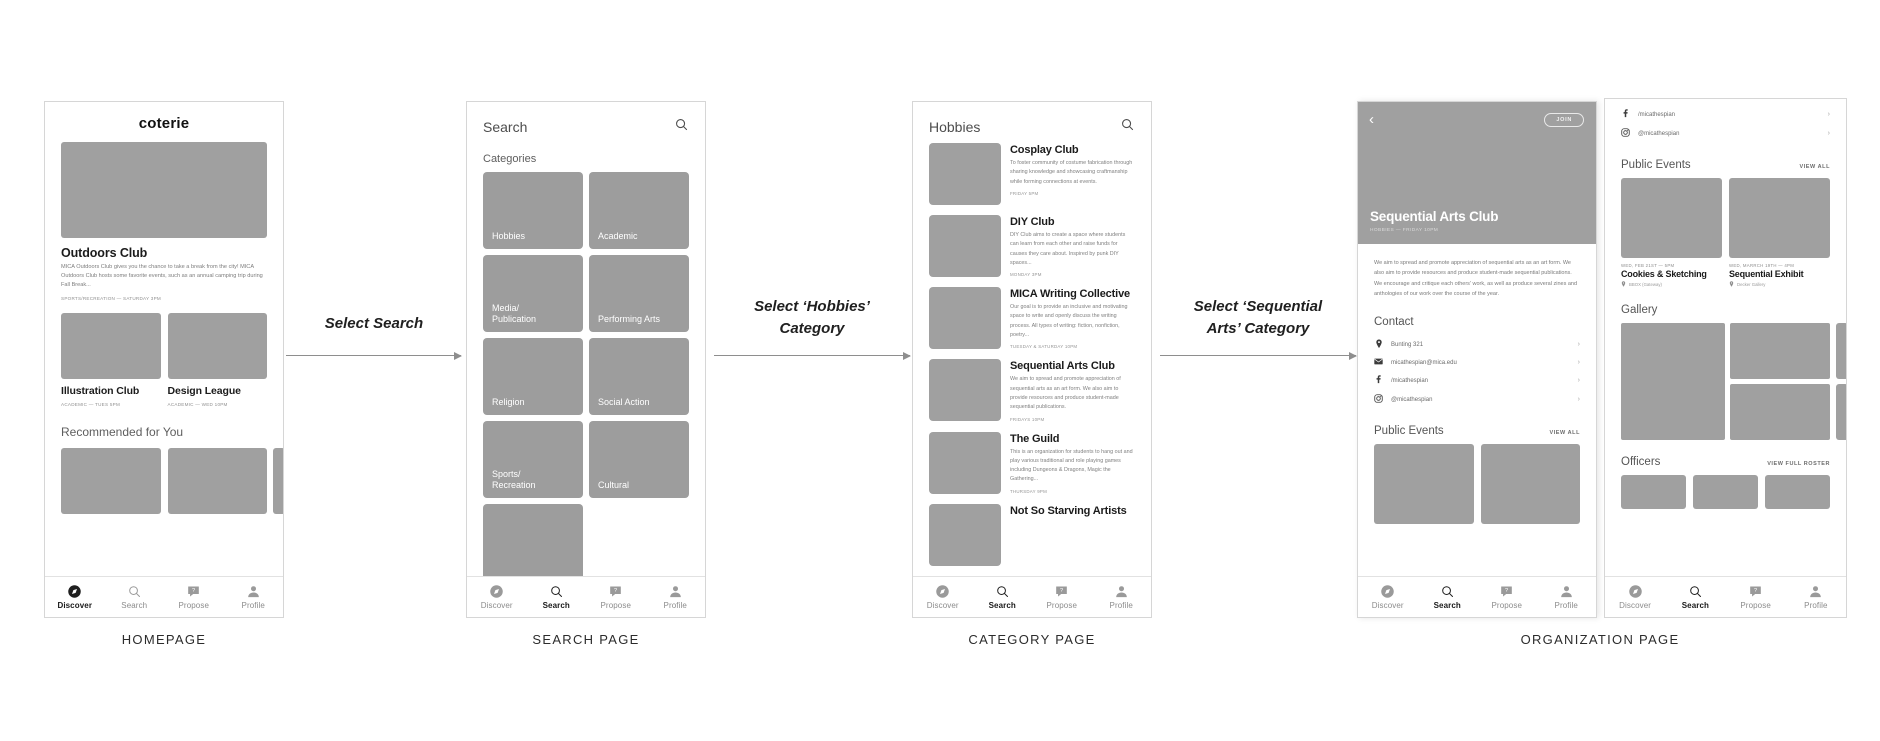  Describe the element at coordinates (533, 376) in the screenshot. I see `category-tile-religion: Religion` at that location.